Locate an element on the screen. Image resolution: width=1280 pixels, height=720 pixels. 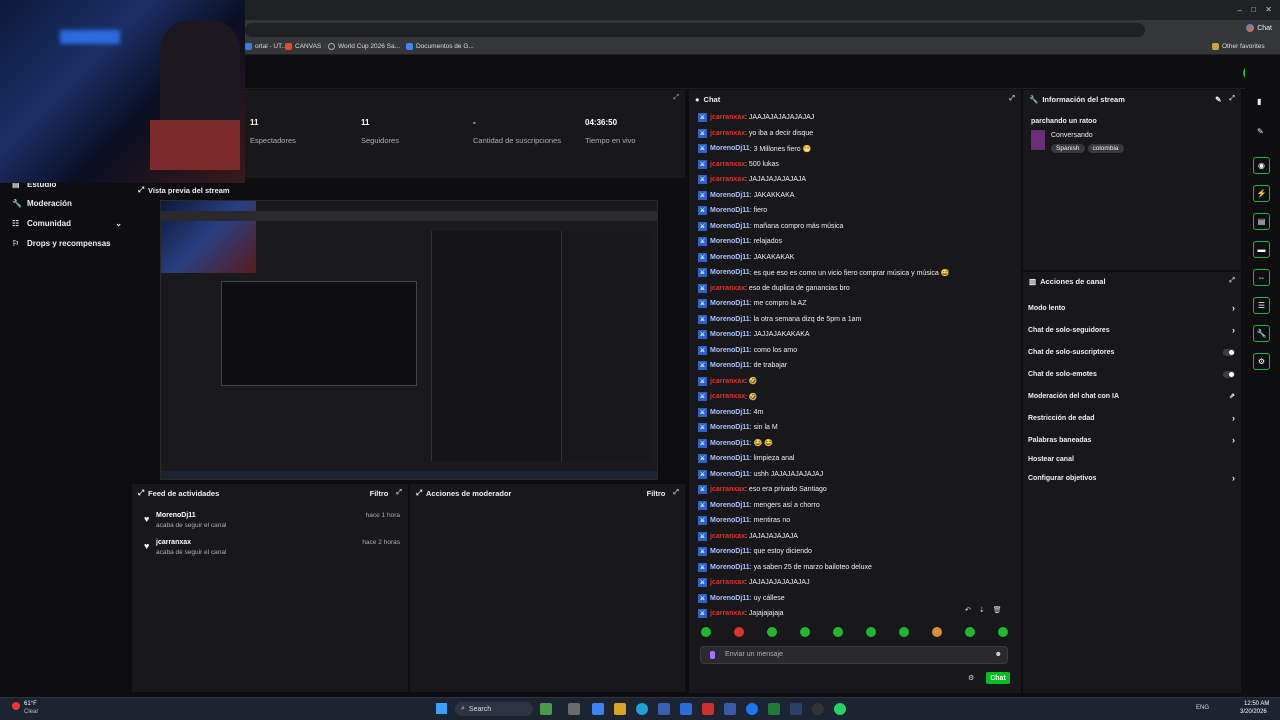
youtube-icon is located at coordinates (708, 709).